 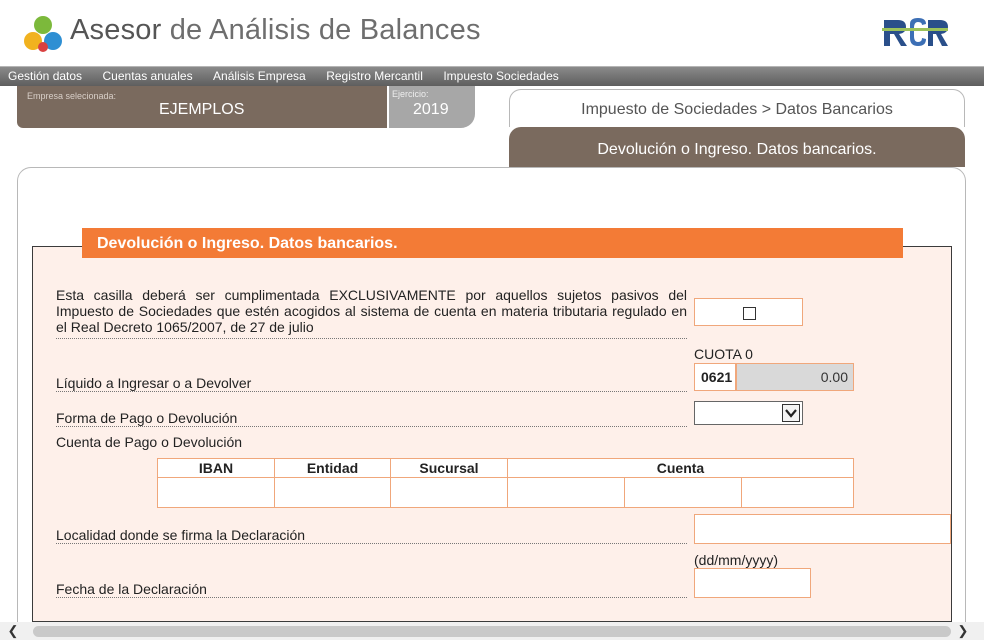 What do you see at coordinates (915, 32) in the screenshot?
I see `brand-logo-icon` at bounding box center [915, 32].